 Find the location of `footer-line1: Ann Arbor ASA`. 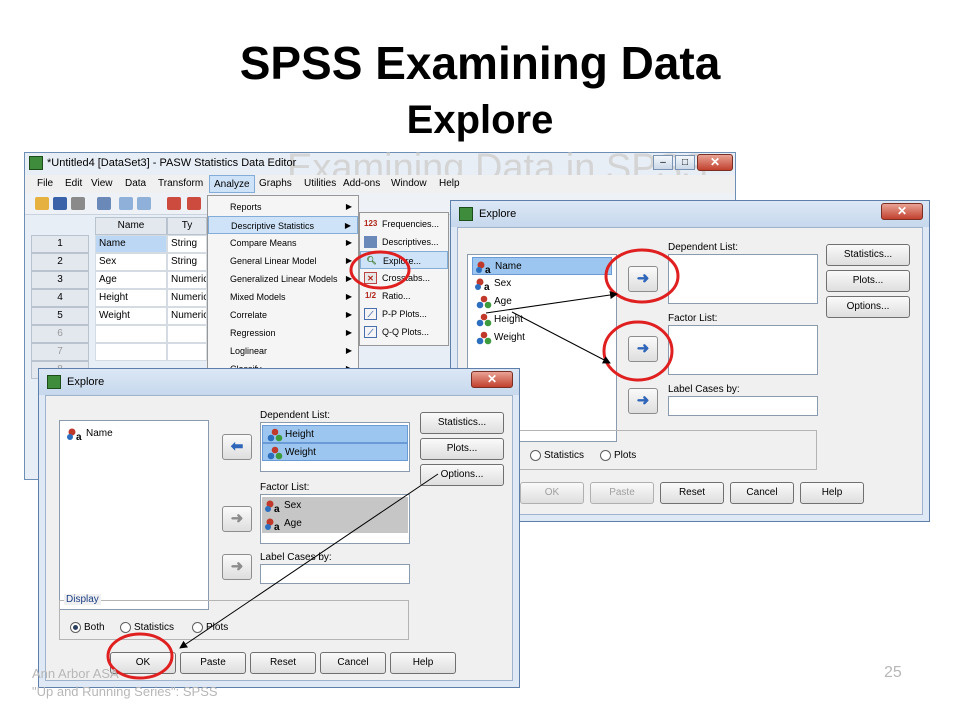

footer-line1: Ann Arbor ASA is located at coordinates (75, 673).